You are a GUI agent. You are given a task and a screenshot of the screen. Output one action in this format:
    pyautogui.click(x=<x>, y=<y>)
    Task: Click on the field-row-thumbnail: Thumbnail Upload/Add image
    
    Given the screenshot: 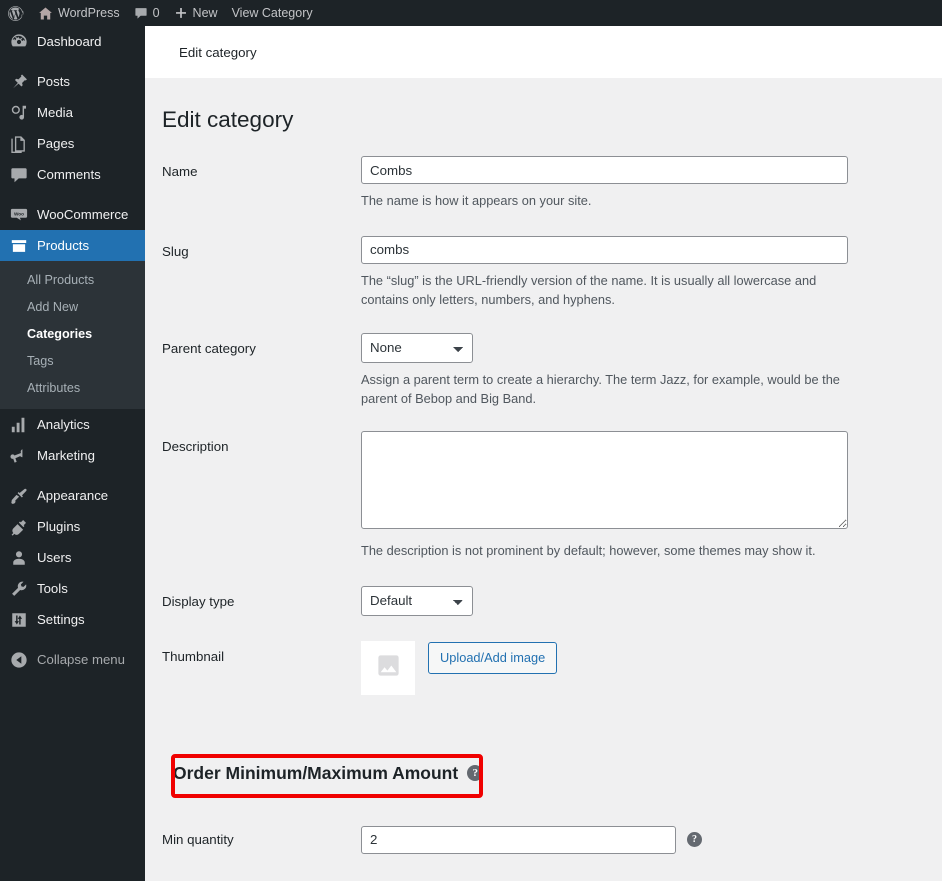 What is the action you would take?
    pyautogui.click(x=552, y=667)
    